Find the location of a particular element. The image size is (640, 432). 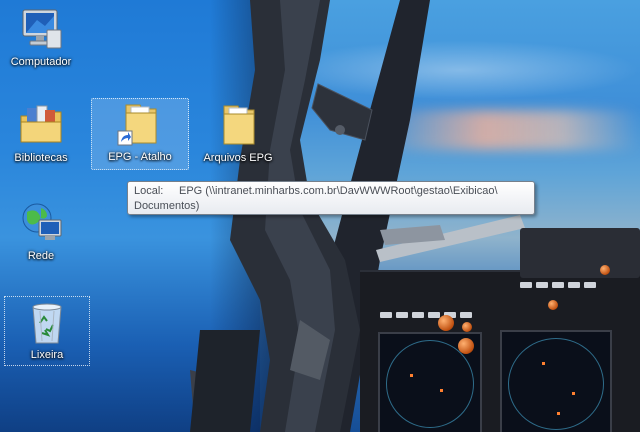

icon-label: Lixeira is located at coordinates (47, 355).